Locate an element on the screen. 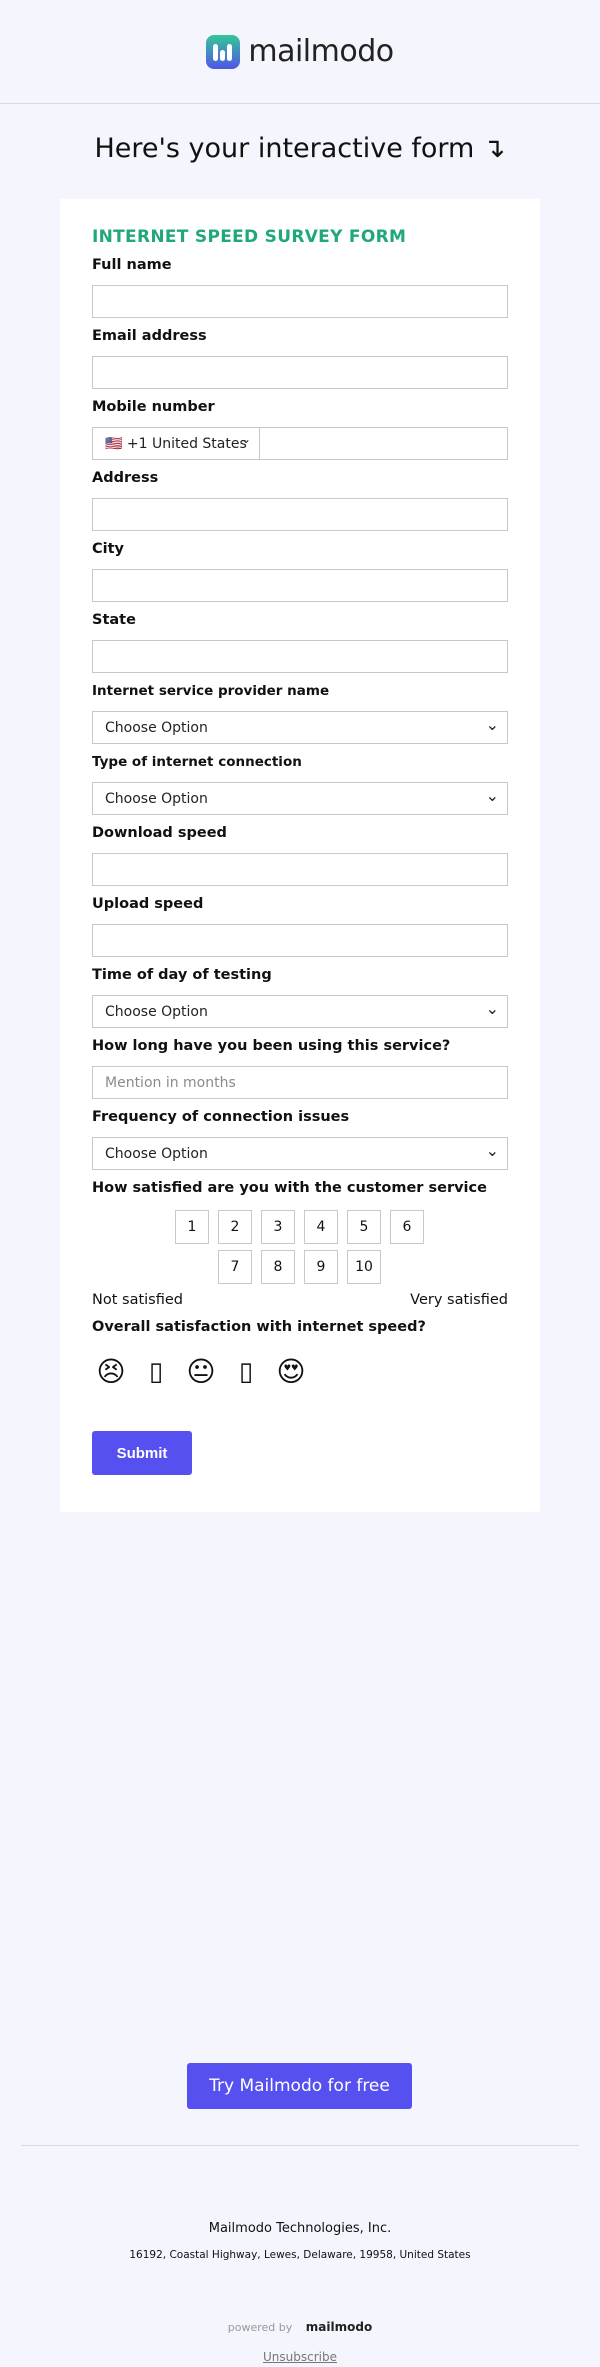  download-speed-label: Download speed is located at coordinates (159, 833).